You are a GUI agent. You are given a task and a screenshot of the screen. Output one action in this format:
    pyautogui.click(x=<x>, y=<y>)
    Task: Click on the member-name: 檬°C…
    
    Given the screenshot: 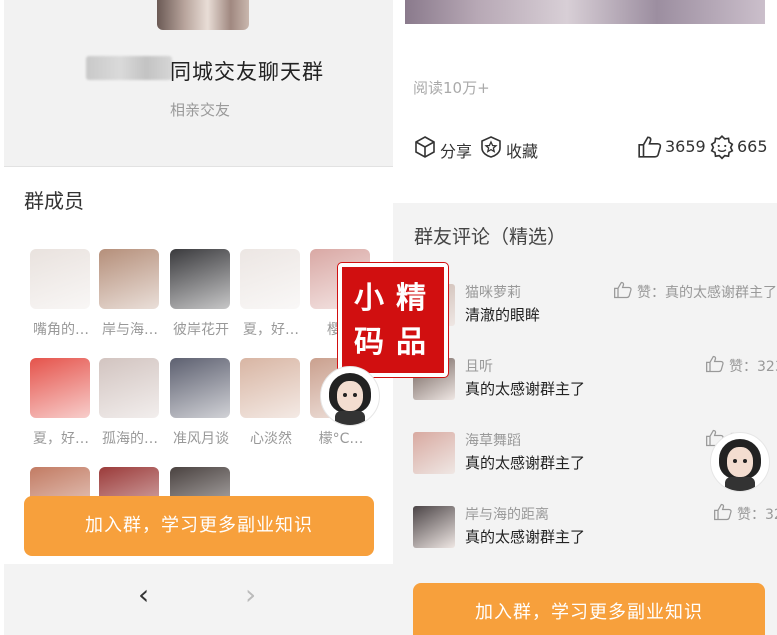 What is the action you would take?
    pyautogui.click(x=341, y=439)
    